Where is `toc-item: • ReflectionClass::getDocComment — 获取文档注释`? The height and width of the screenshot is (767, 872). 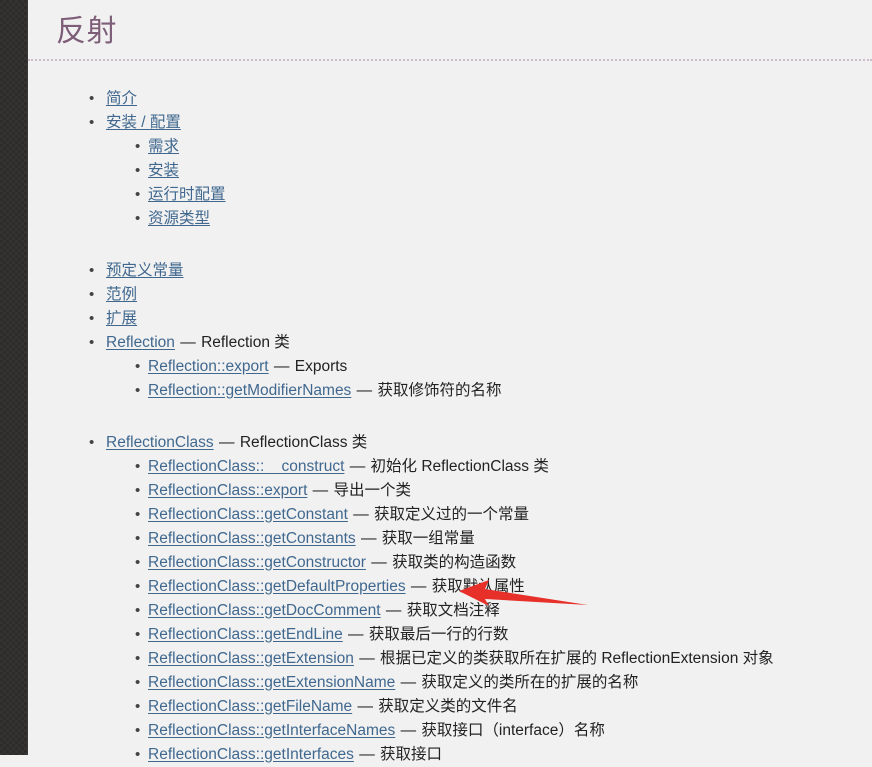 toc-item: • ReflectionClass::getDocComment — 获取文档注释 is located at coordinates (499, 611).